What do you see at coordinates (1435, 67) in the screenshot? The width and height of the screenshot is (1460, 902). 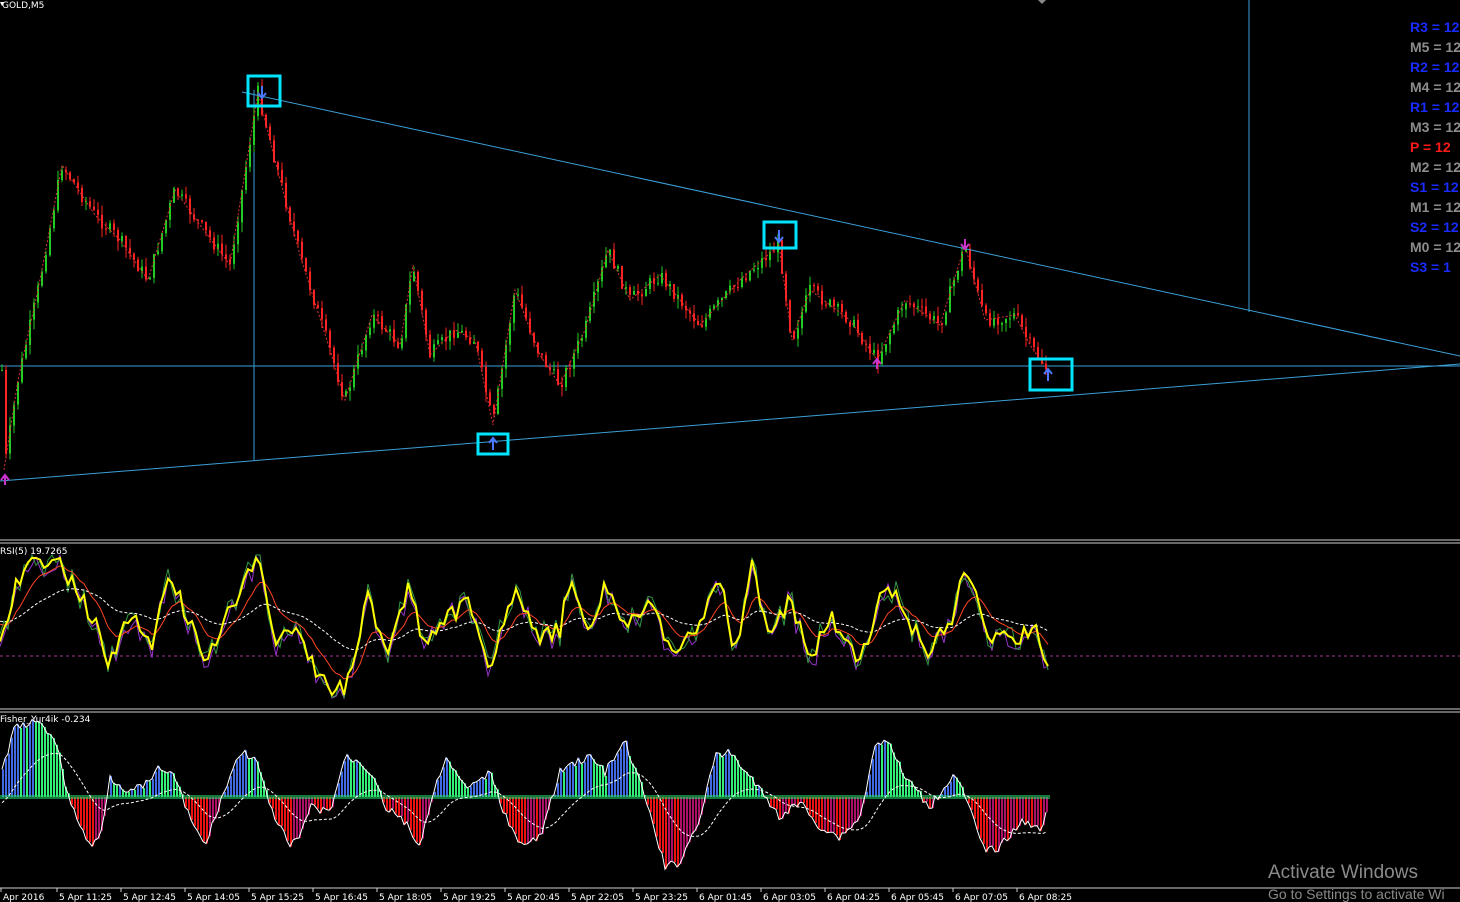 I see `pivot-label: R2 = 12` at bounding box center [1435, 67].